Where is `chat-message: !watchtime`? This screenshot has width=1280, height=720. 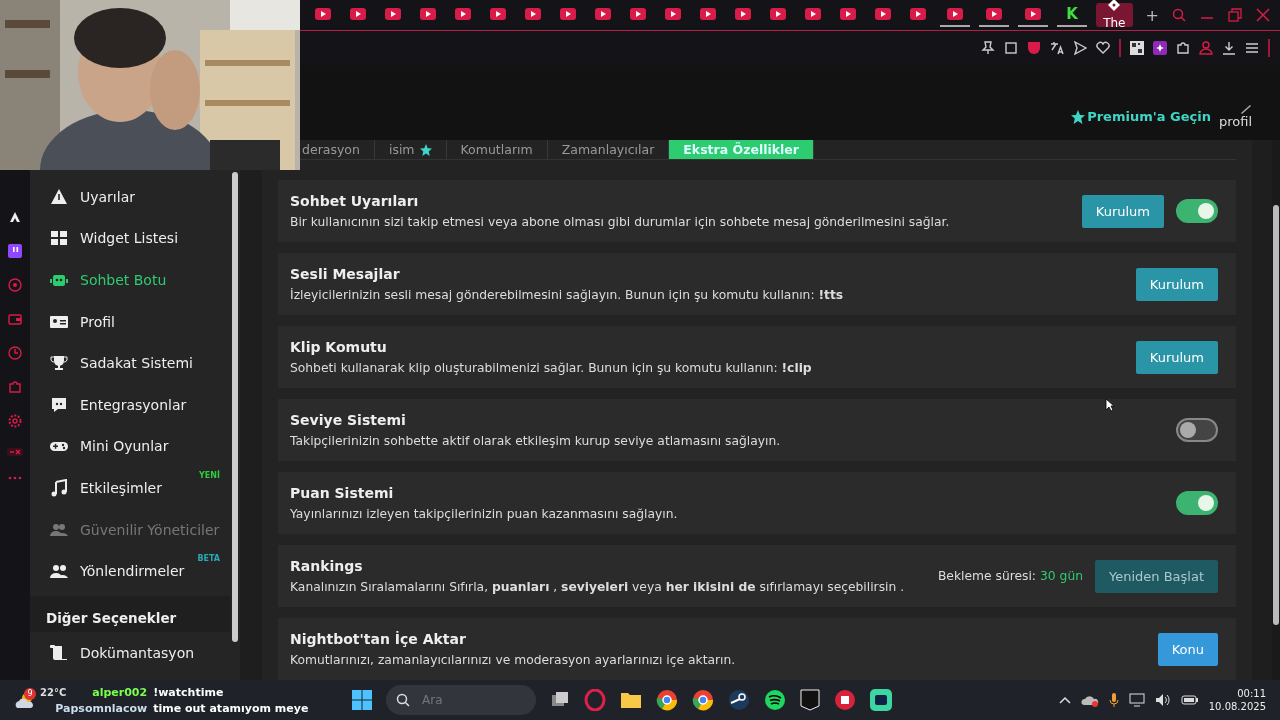 chat-message: !watchtime is located at coordinates (189, 692).